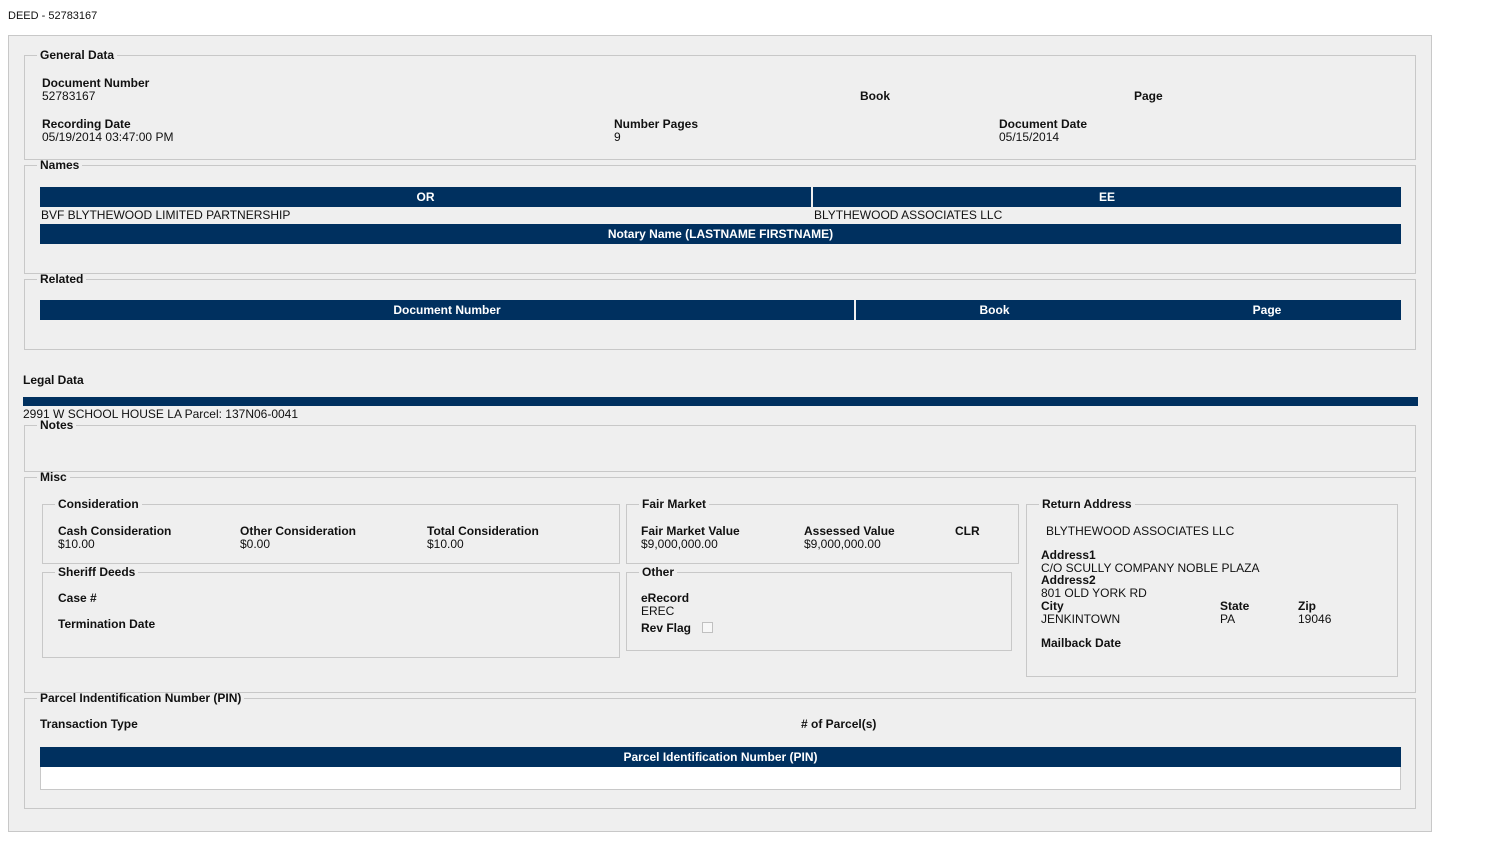 The width and height of the screenshot is (1485, 841). I want to click on names-legend: Names, so click(60, 165).